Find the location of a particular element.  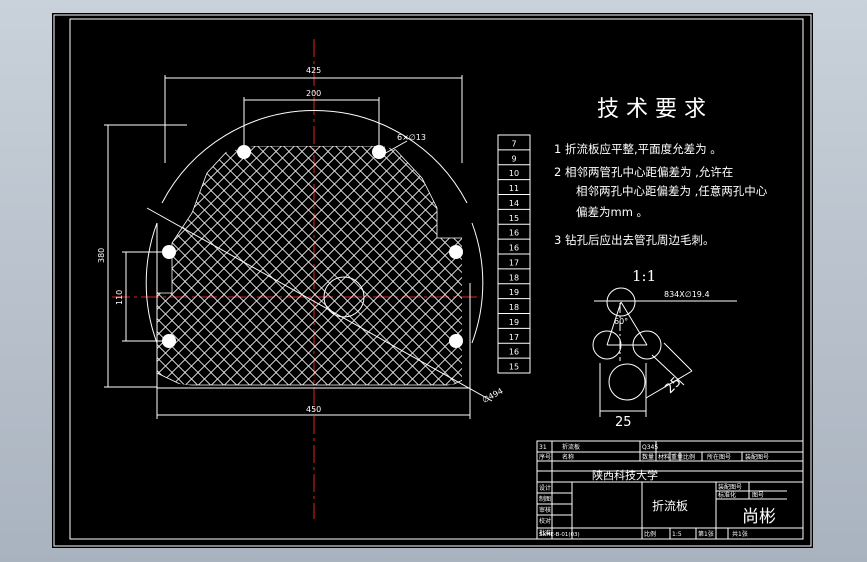

requirement-1: 1 折流板应平整,平面度允差为 。 is located at coordinates (638, 149).